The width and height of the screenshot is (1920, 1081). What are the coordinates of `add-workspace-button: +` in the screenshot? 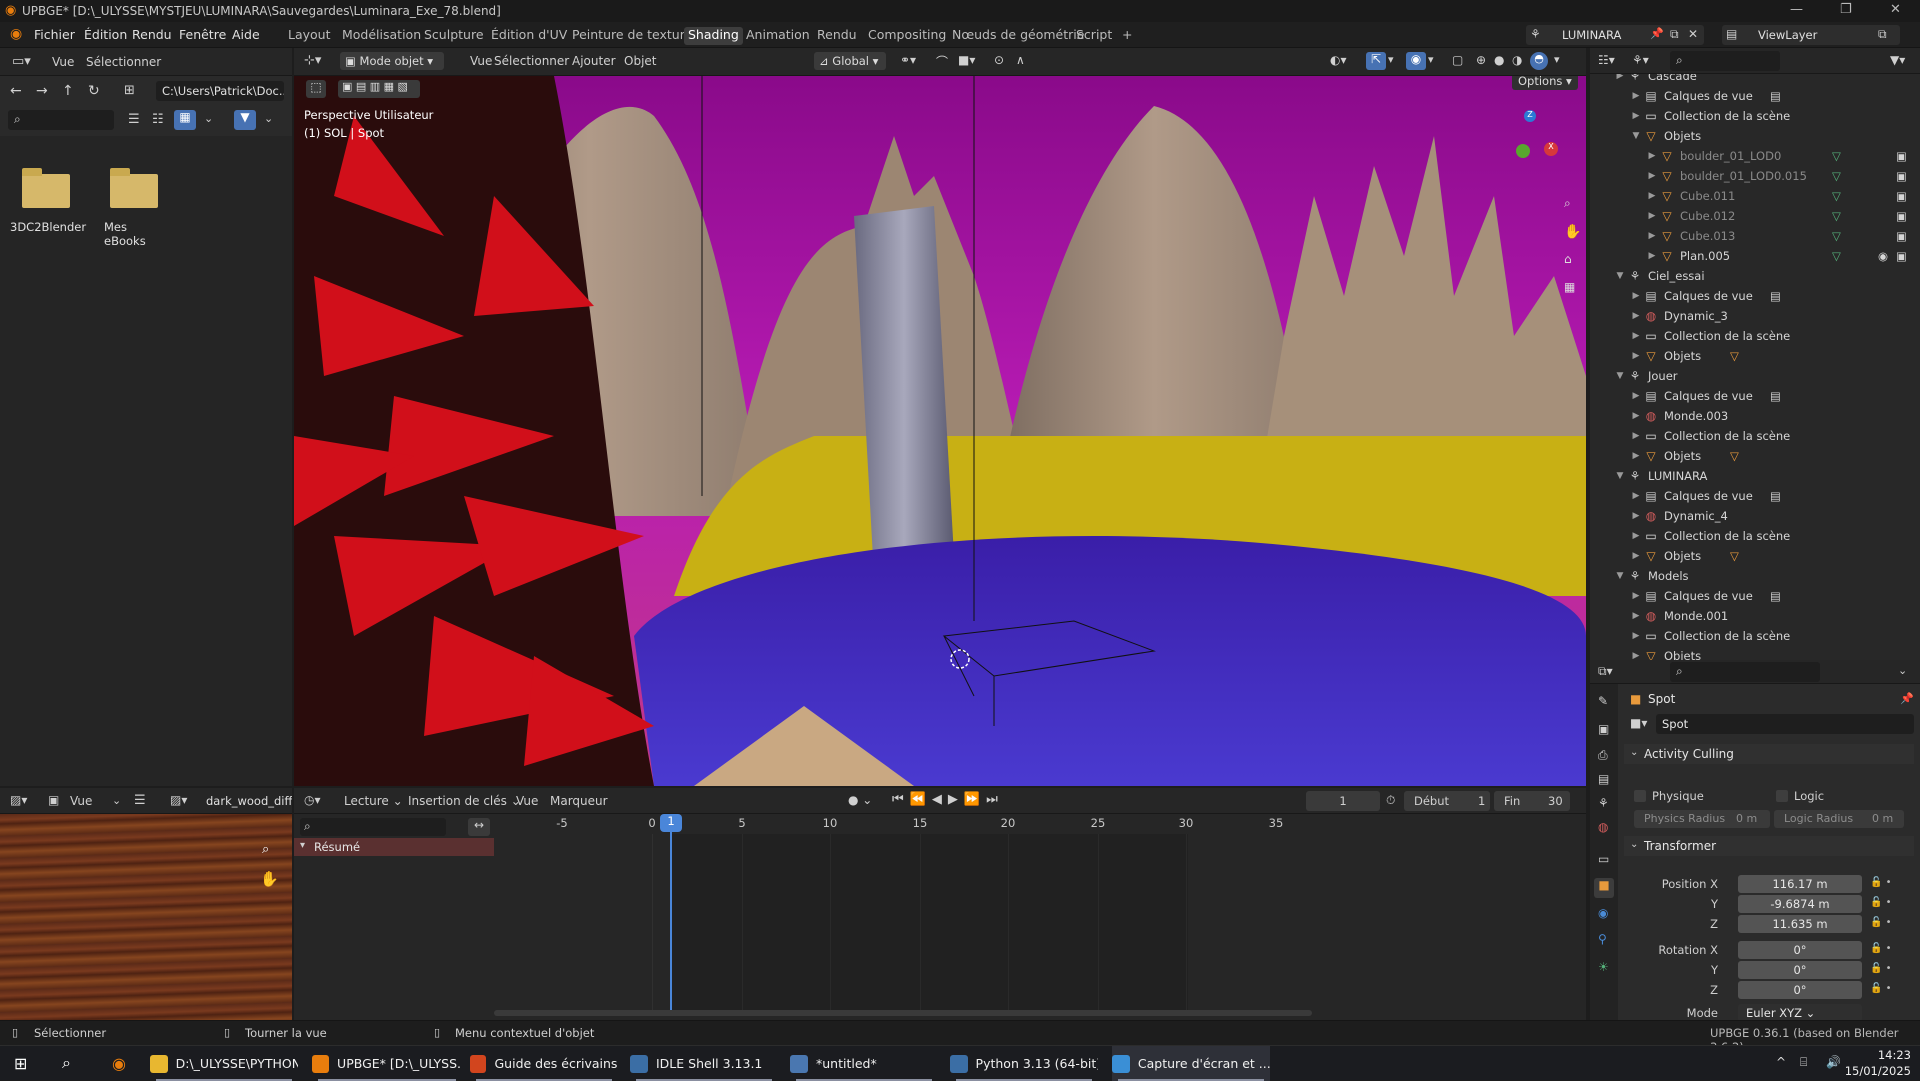 It's located at (1127, 36).